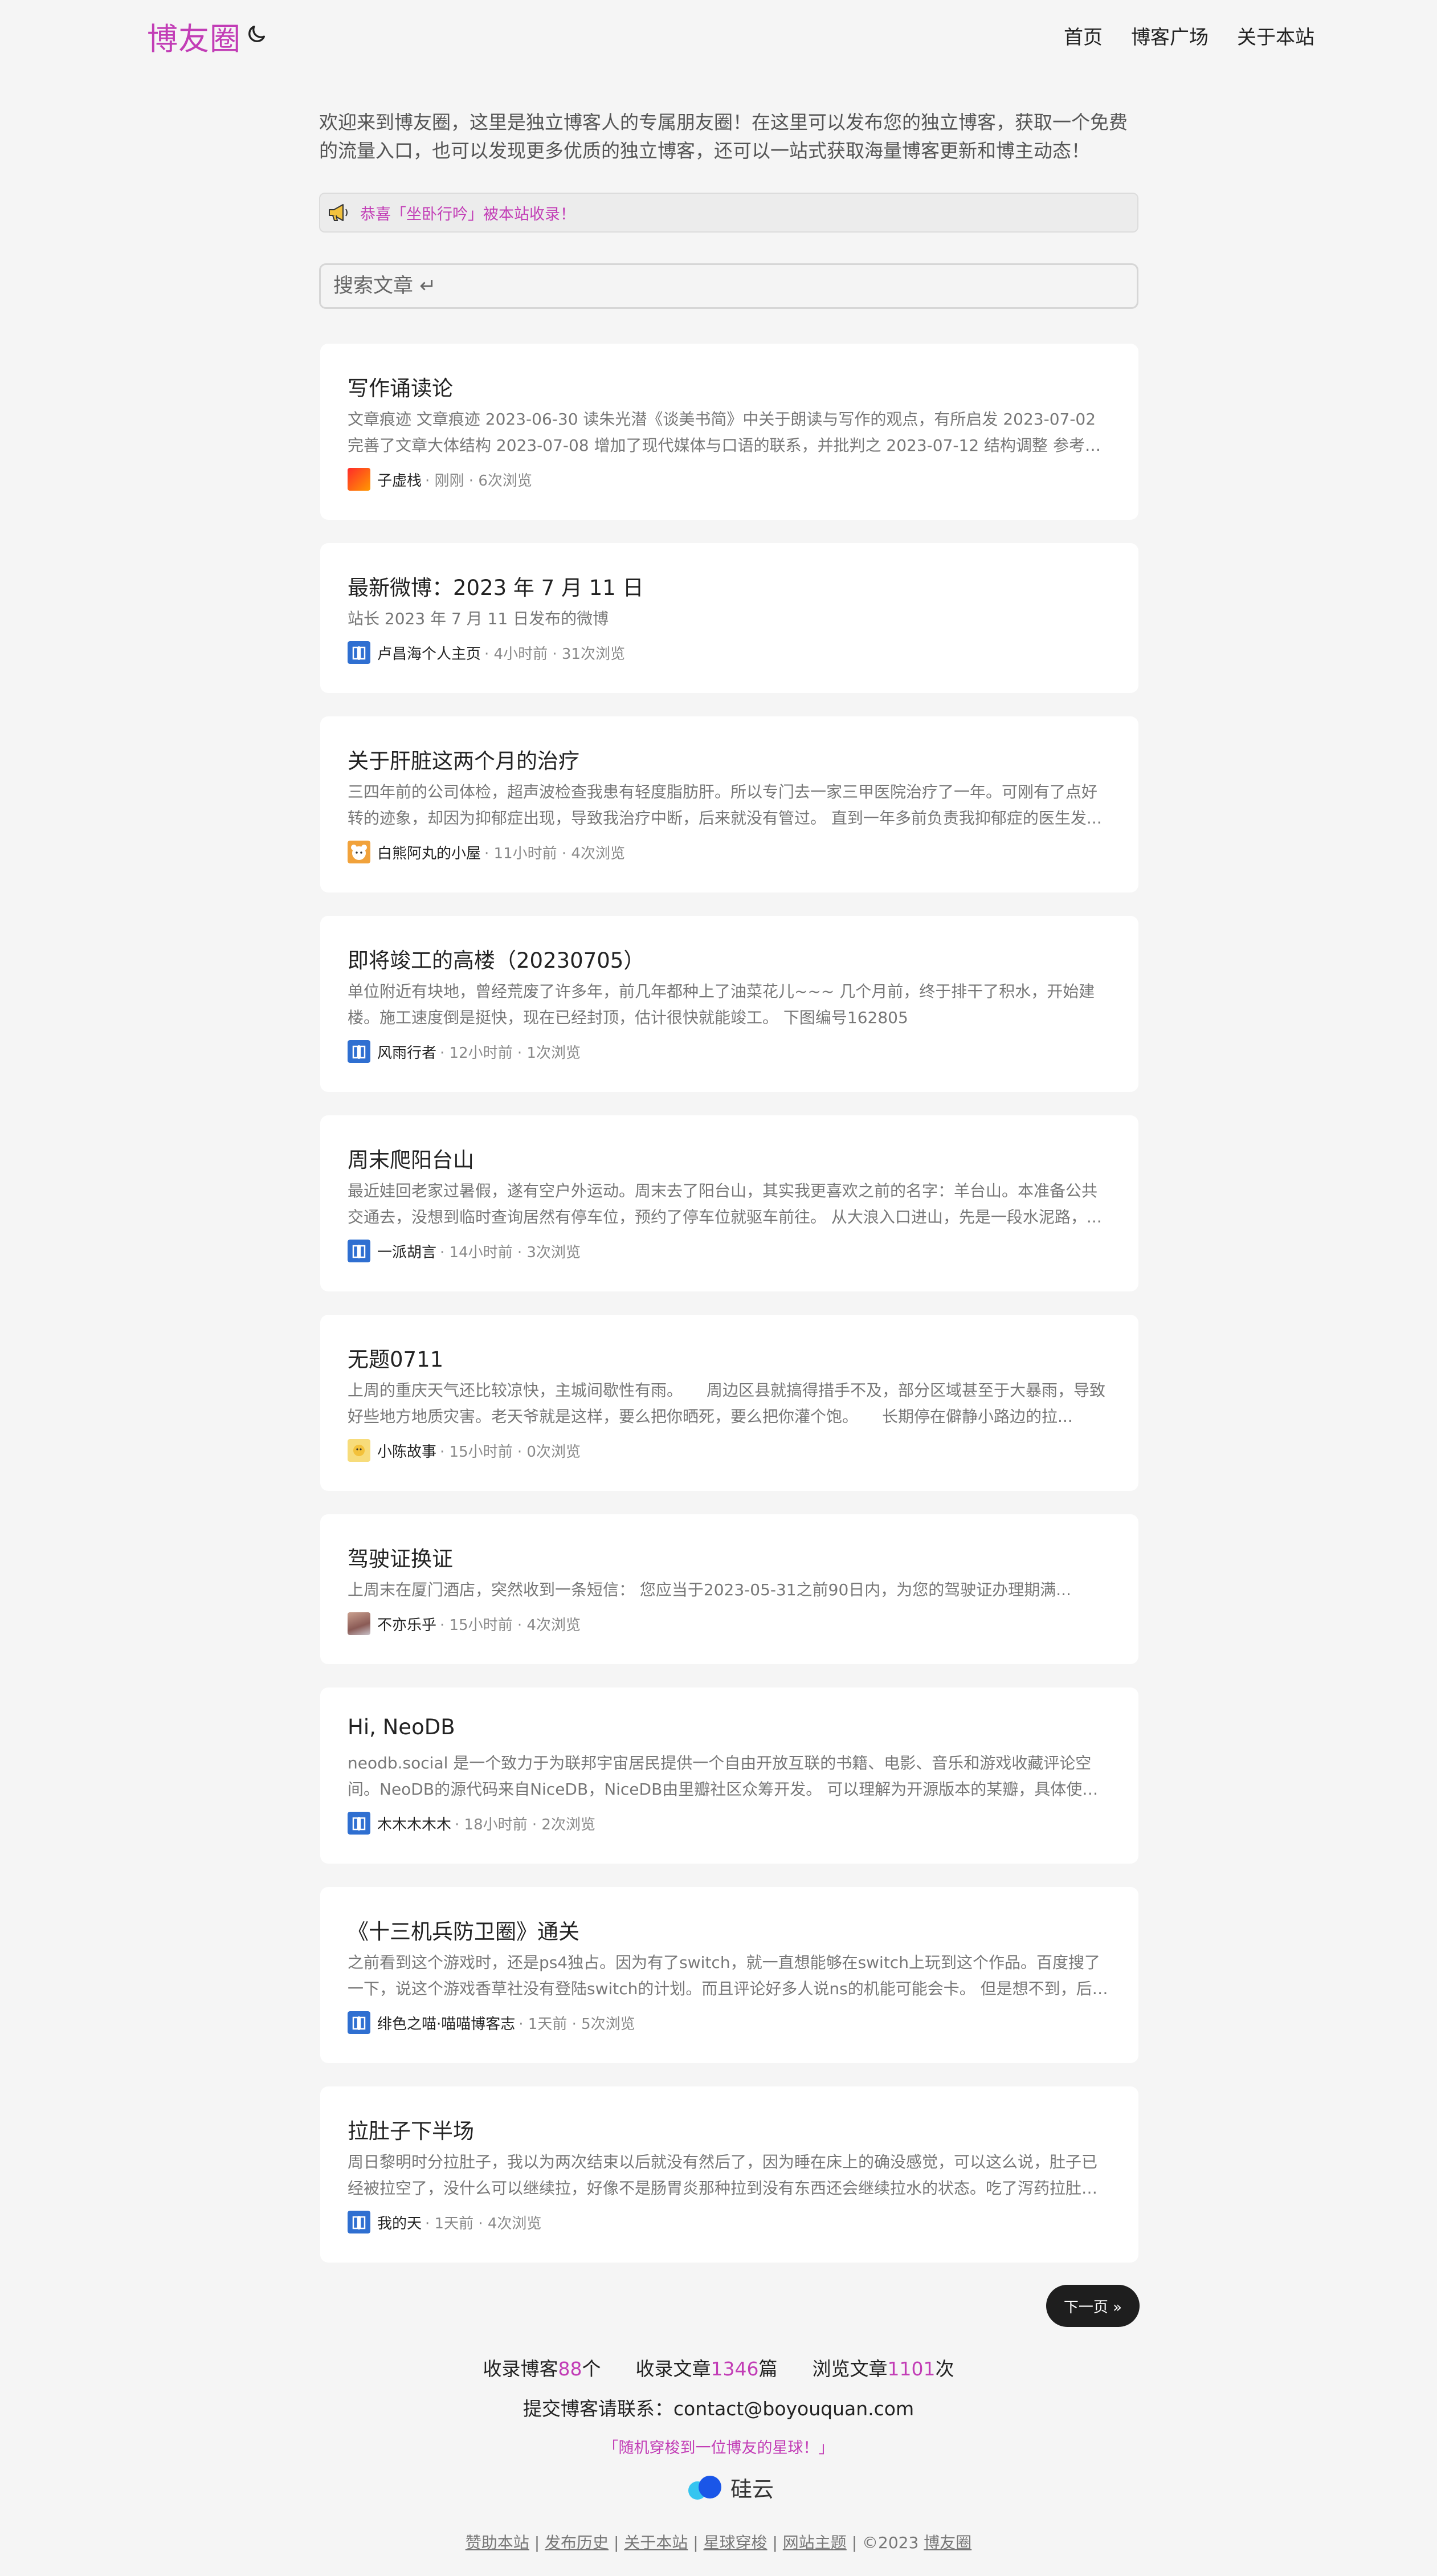 The height and width of the screenshot is (2576, 1437). I want to click on user-avatar-icon, so click(359, 1450).